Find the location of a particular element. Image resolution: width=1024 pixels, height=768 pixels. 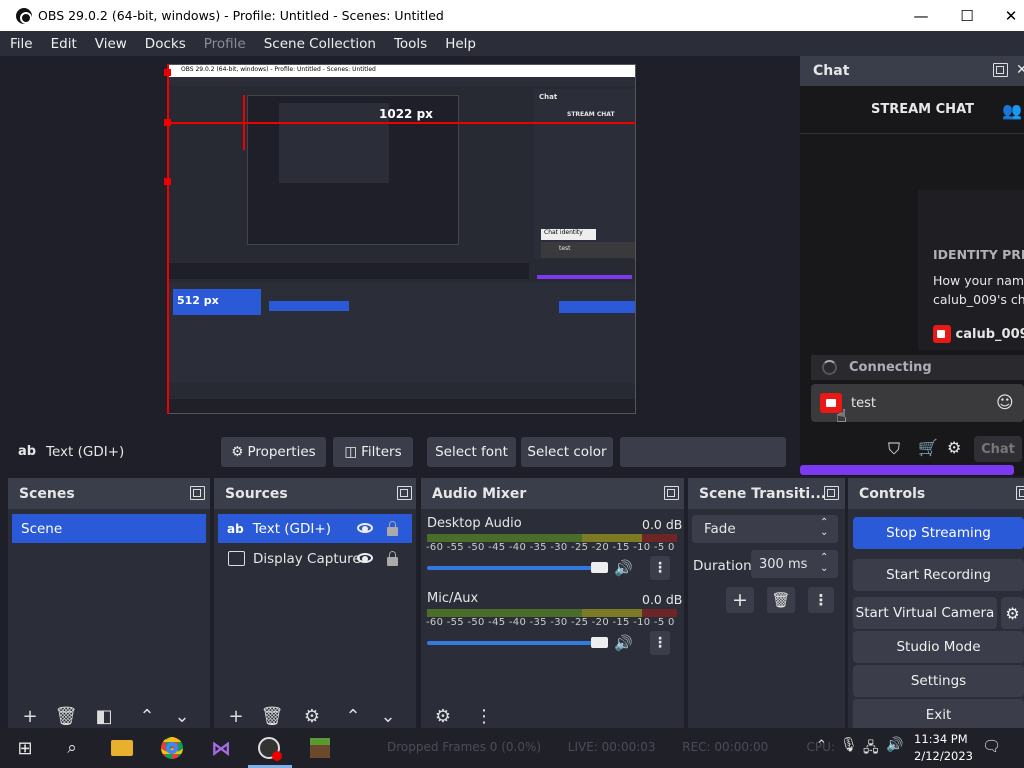

settings-button: Settings is located at coordinates (938, 681).